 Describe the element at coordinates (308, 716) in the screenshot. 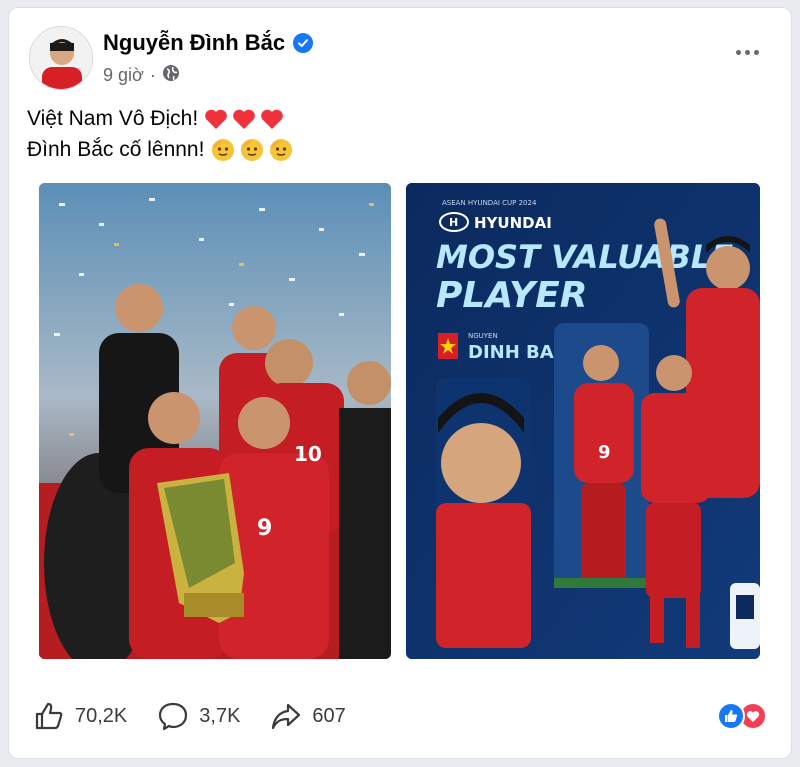

I see `share-button: 607` at that location.